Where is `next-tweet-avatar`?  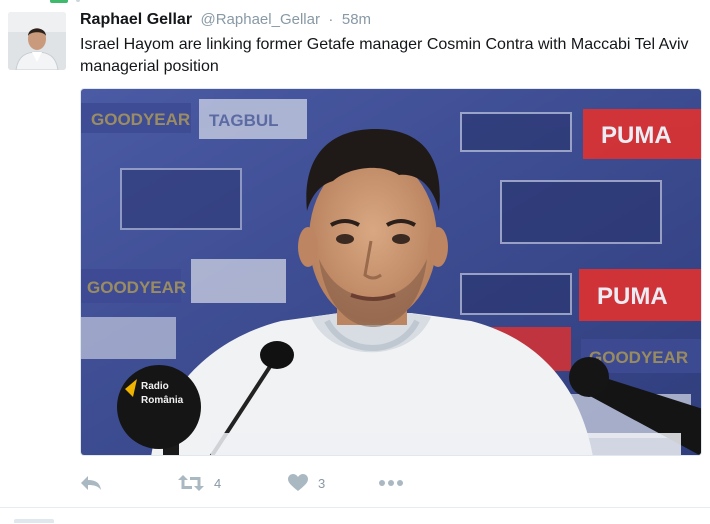
next-tweet-avatar is located at coordinates (34, 521).